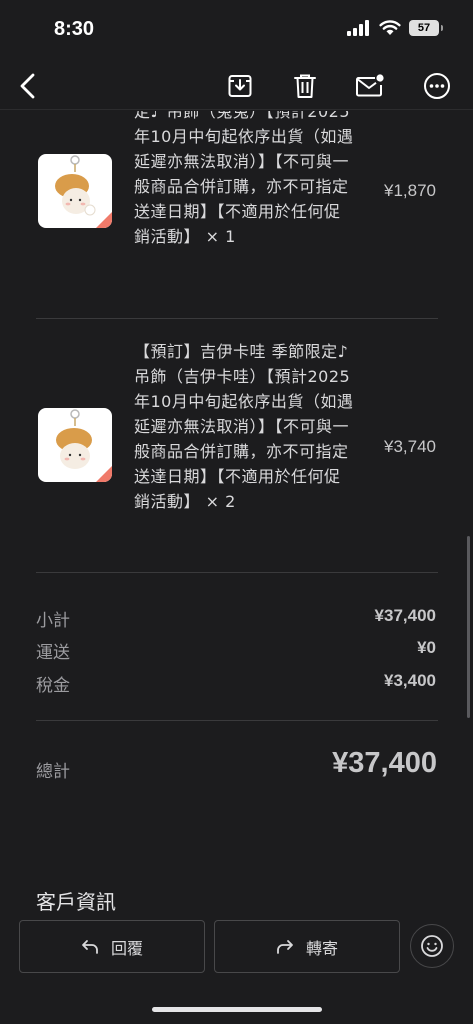  I want to click on forward-button: 轉寄, so click(307, 946).